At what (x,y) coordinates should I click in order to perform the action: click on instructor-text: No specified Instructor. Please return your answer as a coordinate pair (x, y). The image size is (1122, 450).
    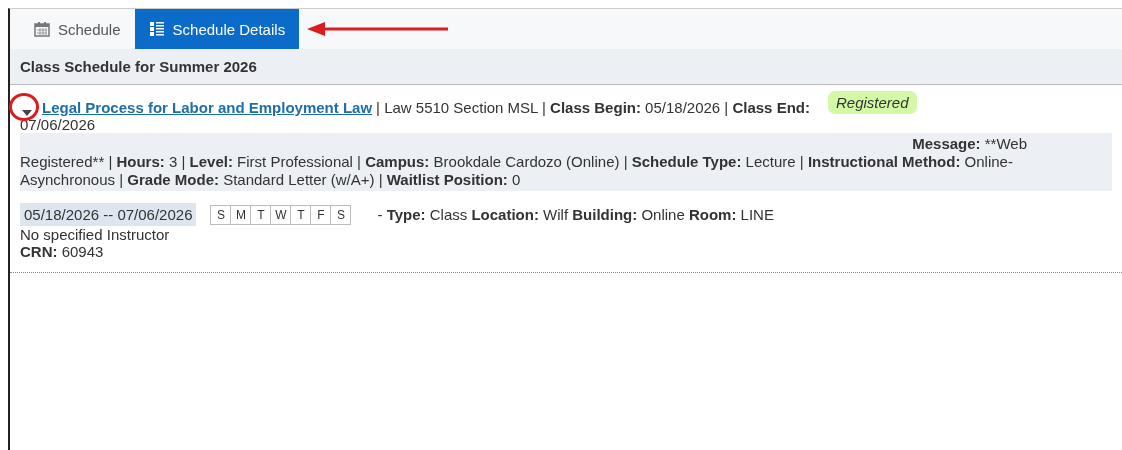
    Looking at the image, I should click on (95, 234).